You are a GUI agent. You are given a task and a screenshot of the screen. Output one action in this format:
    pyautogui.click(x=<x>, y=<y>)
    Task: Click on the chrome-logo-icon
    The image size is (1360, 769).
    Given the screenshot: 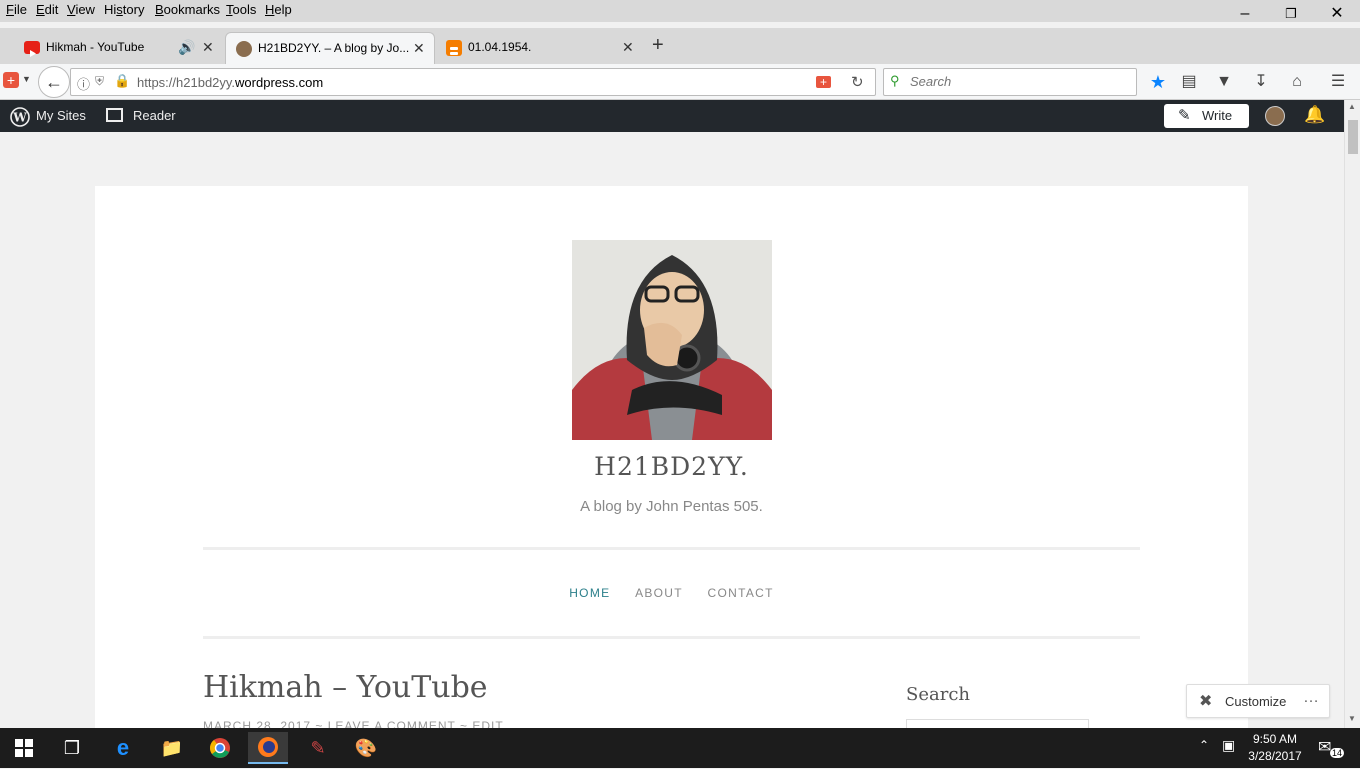 What is the action you would take?
    pyautogui.click(x=220, y=748)
    